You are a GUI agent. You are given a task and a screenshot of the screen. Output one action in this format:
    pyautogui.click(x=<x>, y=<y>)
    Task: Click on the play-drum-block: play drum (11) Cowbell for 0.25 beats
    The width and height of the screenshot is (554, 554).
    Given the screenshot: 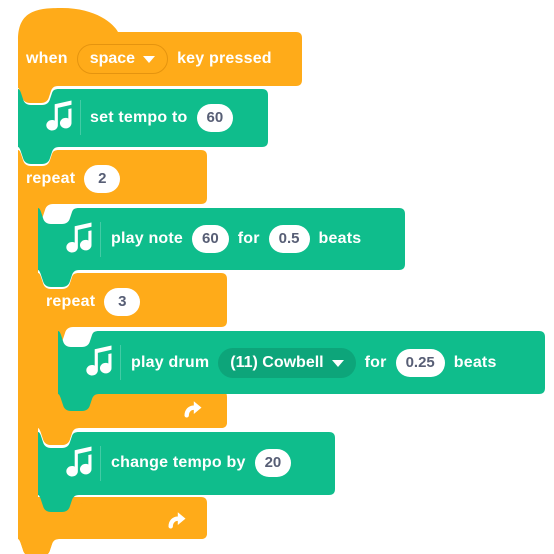 What is the action you would take?
    pyautogui.click(x=314, y=363)
    